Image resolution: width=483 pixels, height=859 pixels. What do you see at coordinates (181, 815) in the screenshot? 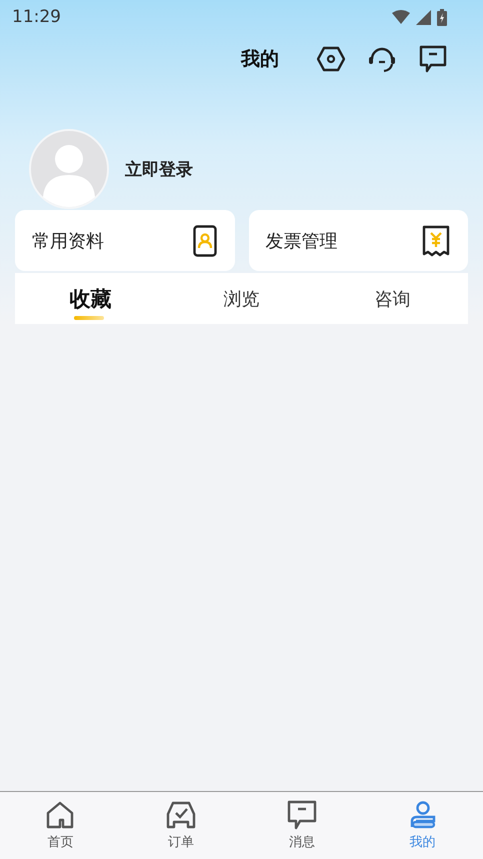
I see `car-icon` at bounding box center [181, 815].